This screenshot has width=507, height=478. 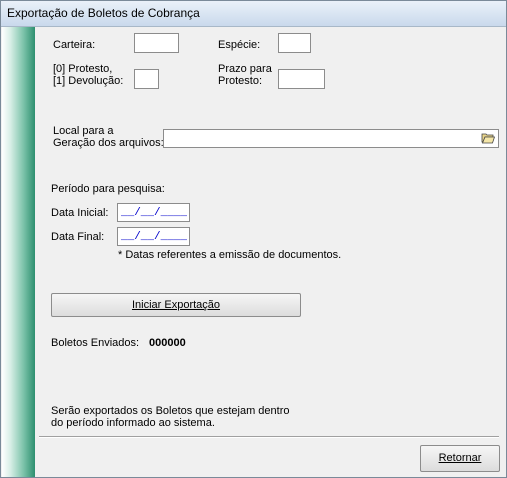 I want to click on carteira-input, so click(x=156, y=43).